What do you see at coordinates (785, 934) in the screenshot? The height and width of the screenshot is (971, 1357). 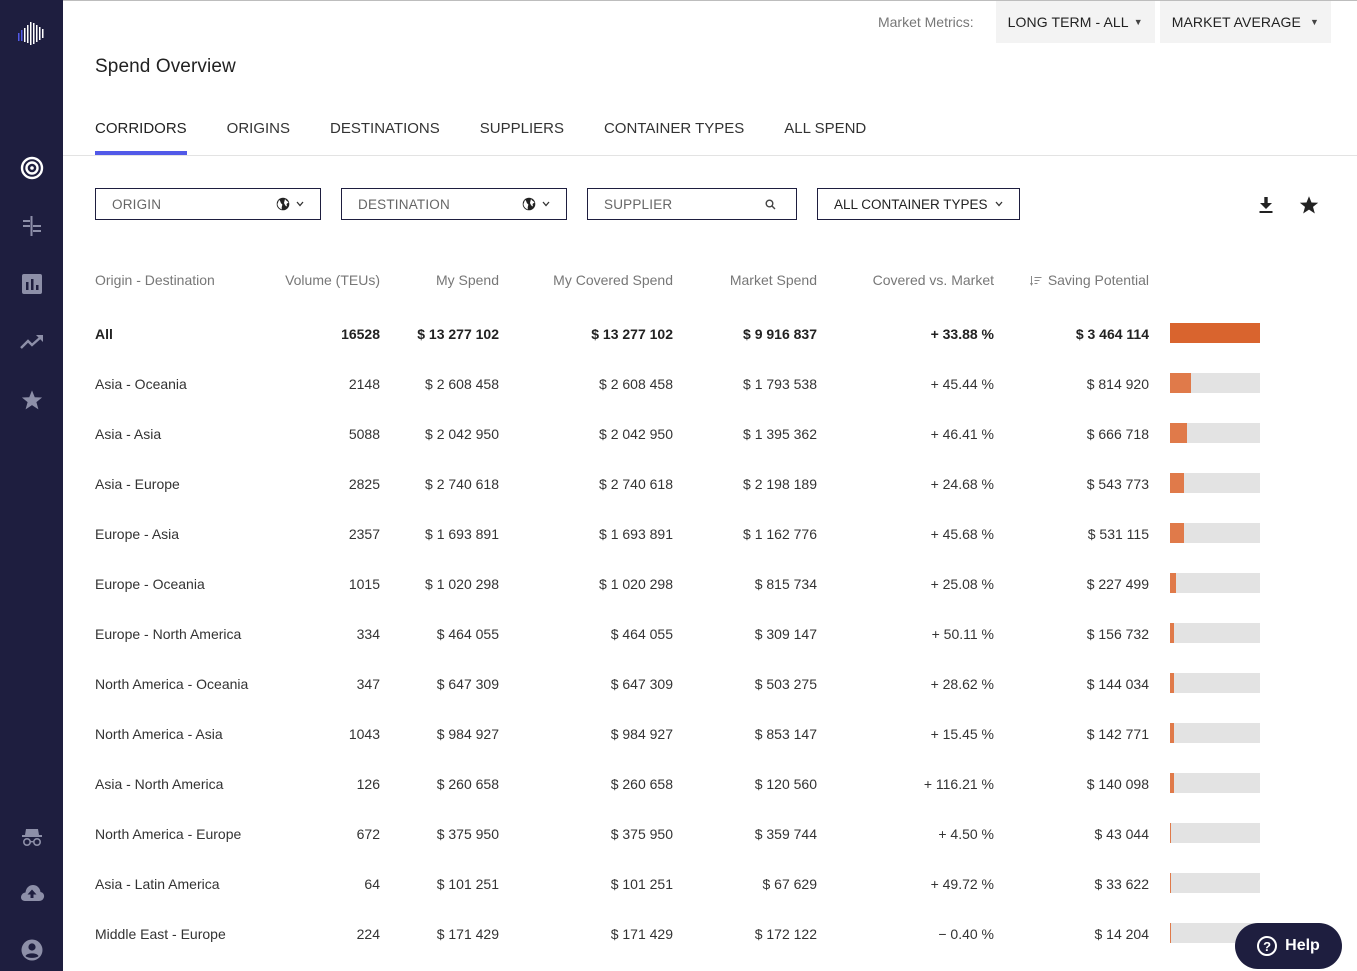 I see `market-spend-cell: $ 172 122` at bounding box center [785, 934].